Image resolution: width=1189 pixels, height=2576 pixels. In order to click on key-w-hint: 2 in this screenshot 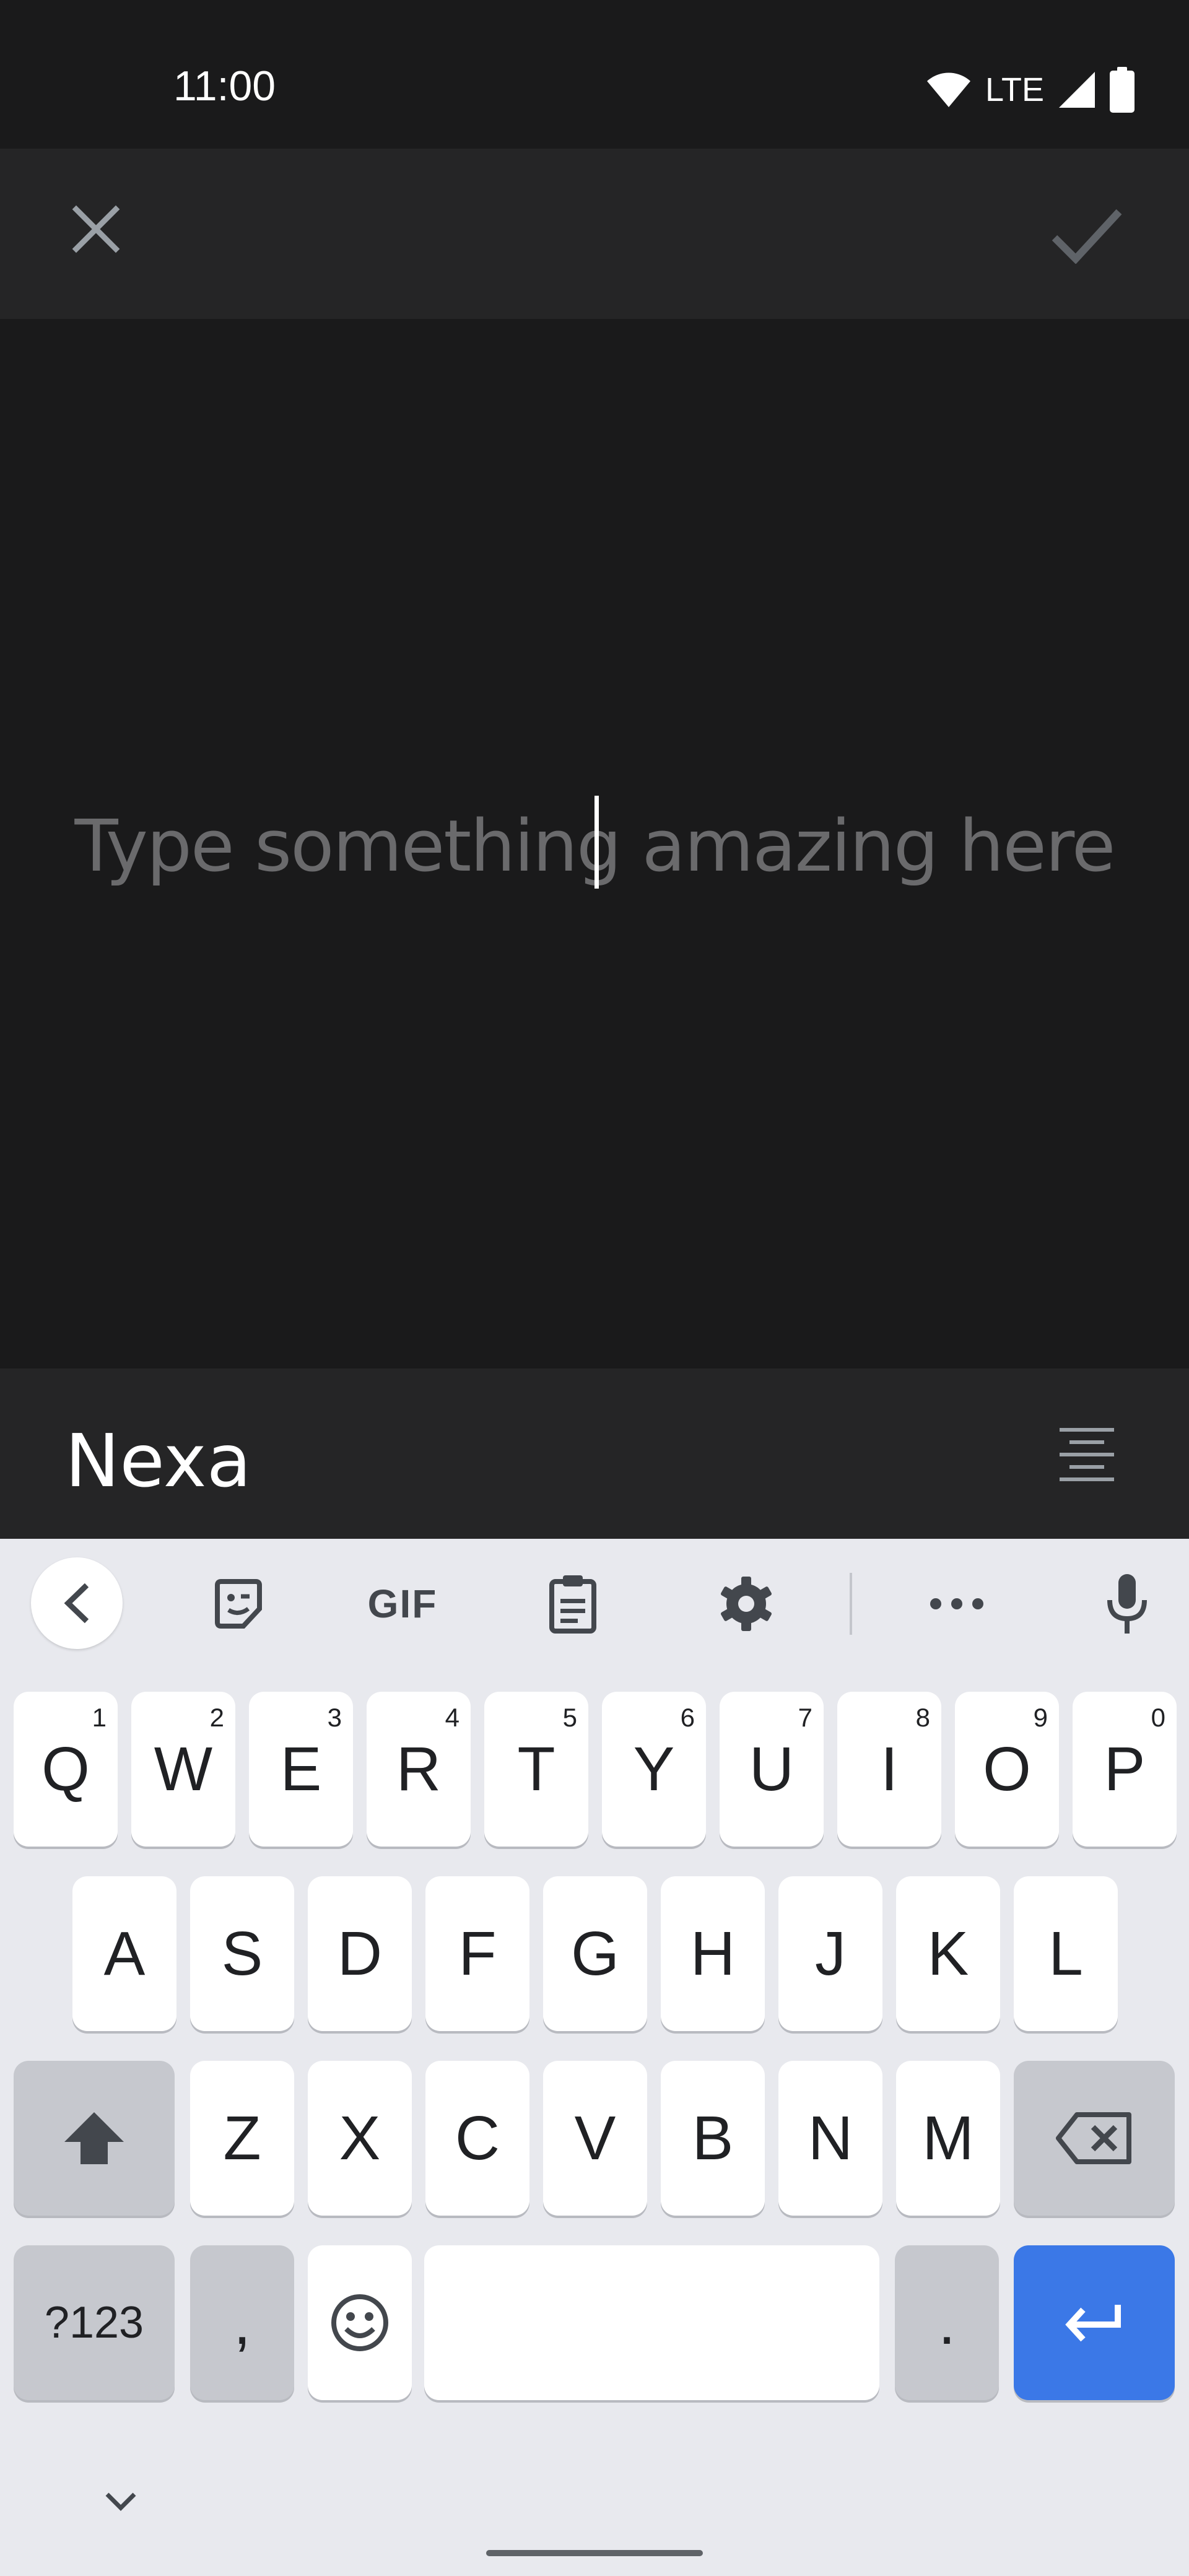, I will do `click(216, 1717)`.